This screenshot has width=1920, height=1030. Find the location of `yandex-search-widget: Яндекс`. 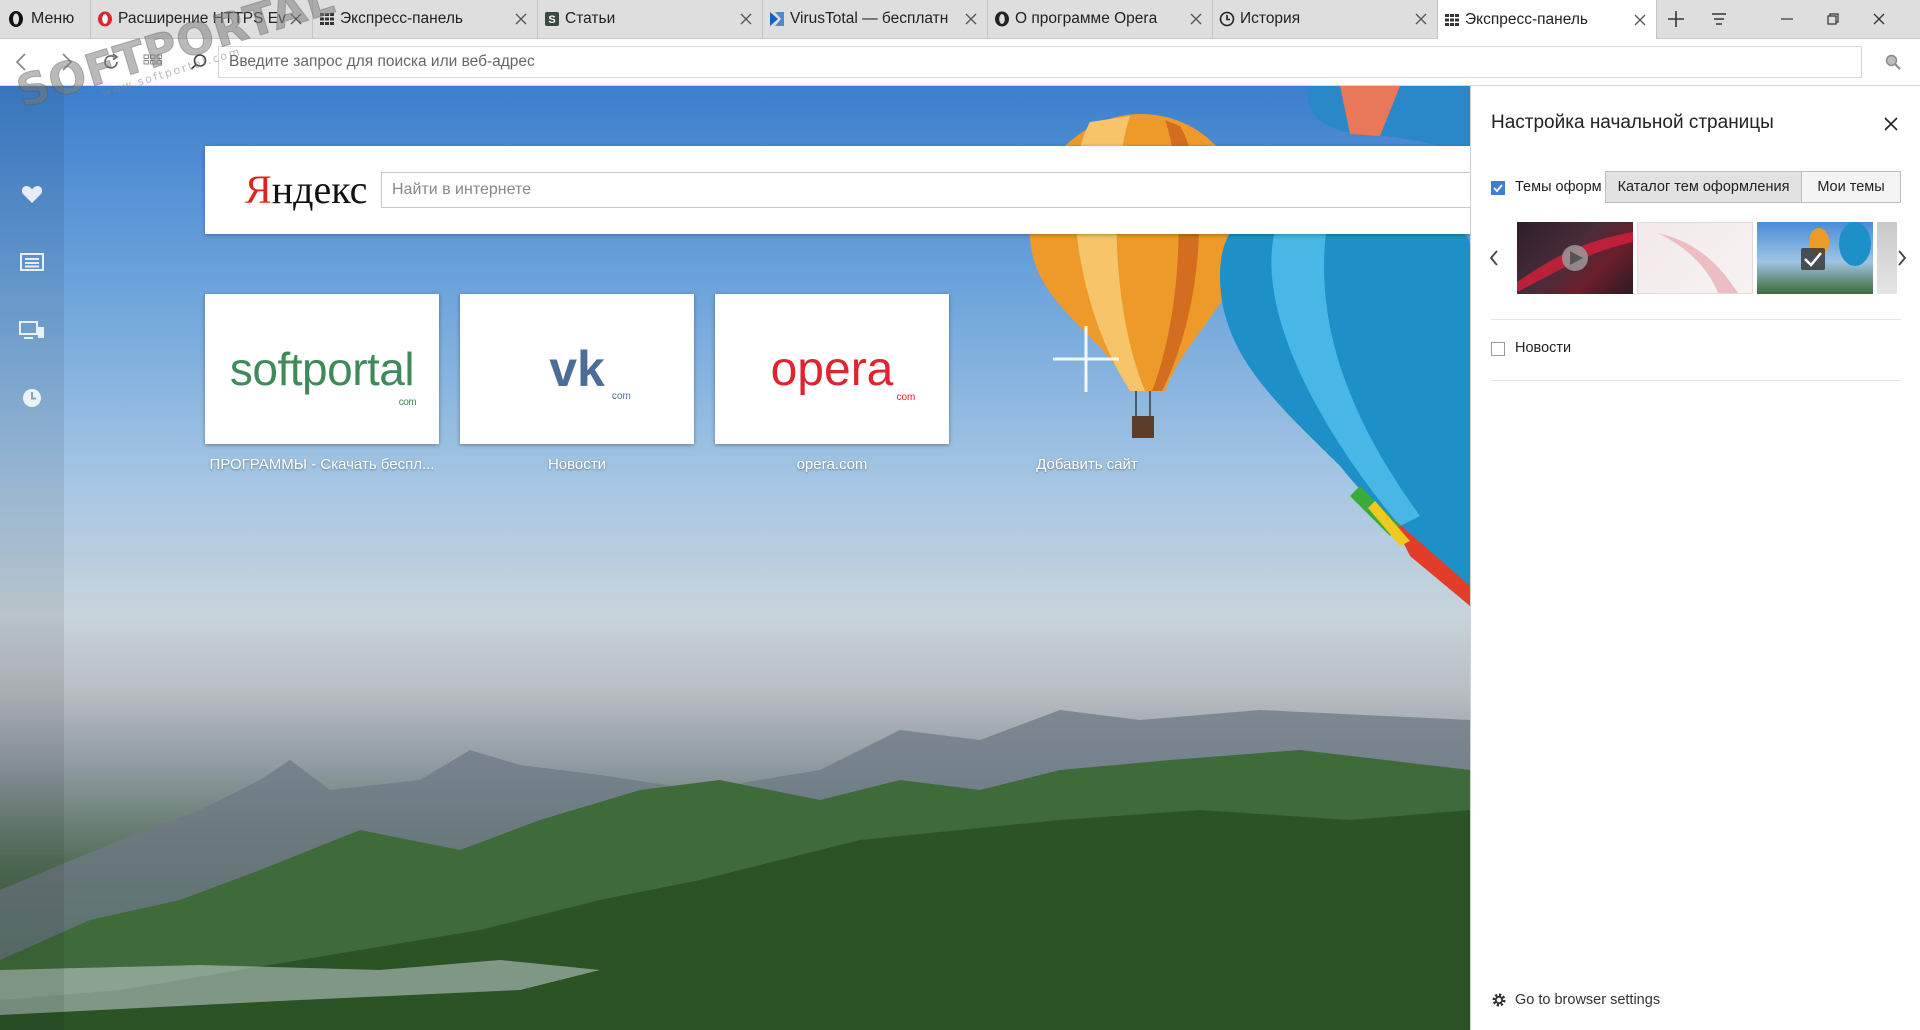

yandex-search-widget: Яндекс is located at coordinates (843, 190).